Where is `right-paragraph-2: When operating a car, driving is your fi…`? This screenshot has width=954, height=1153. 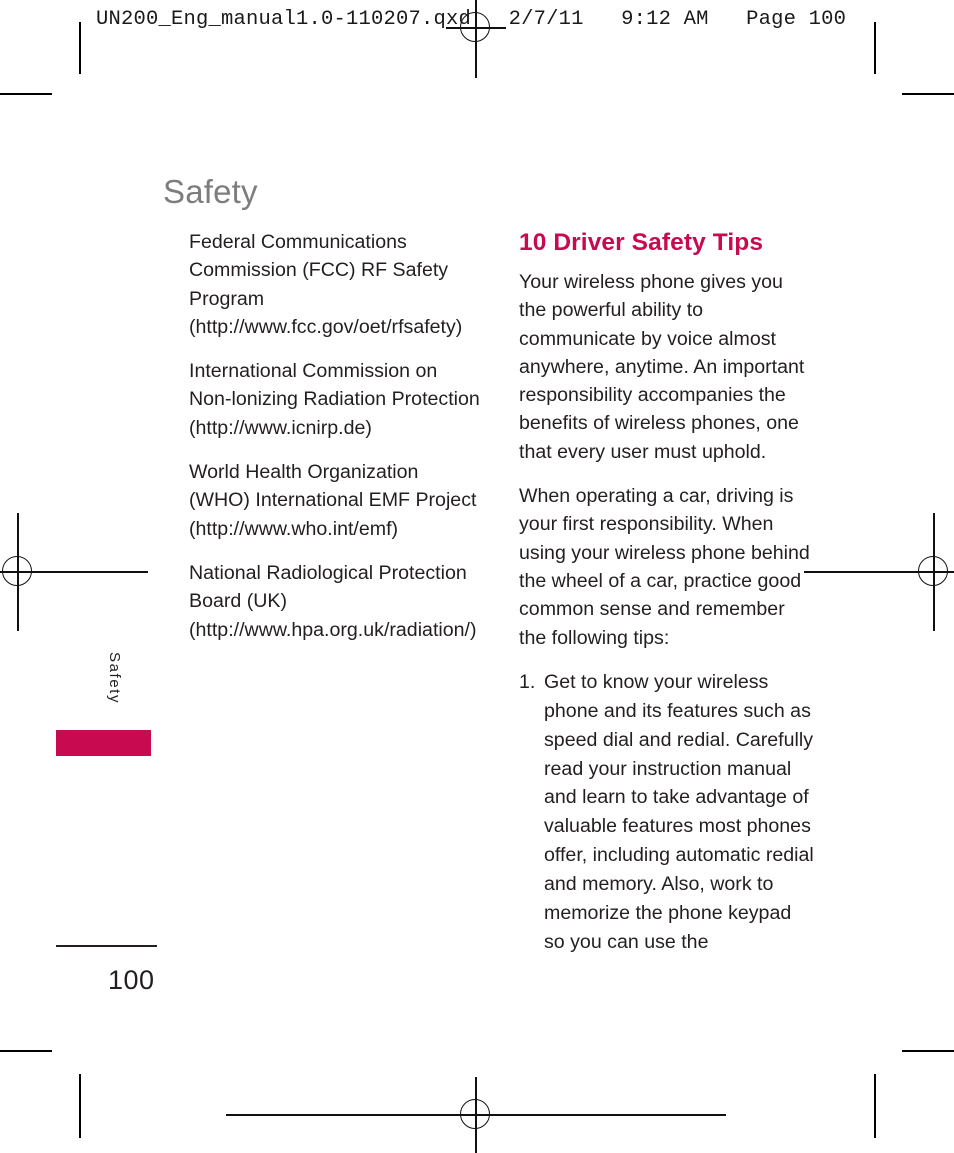
right-paragraph-2: When operating a car, driving is your fi… is located at coordinates (664, 567).